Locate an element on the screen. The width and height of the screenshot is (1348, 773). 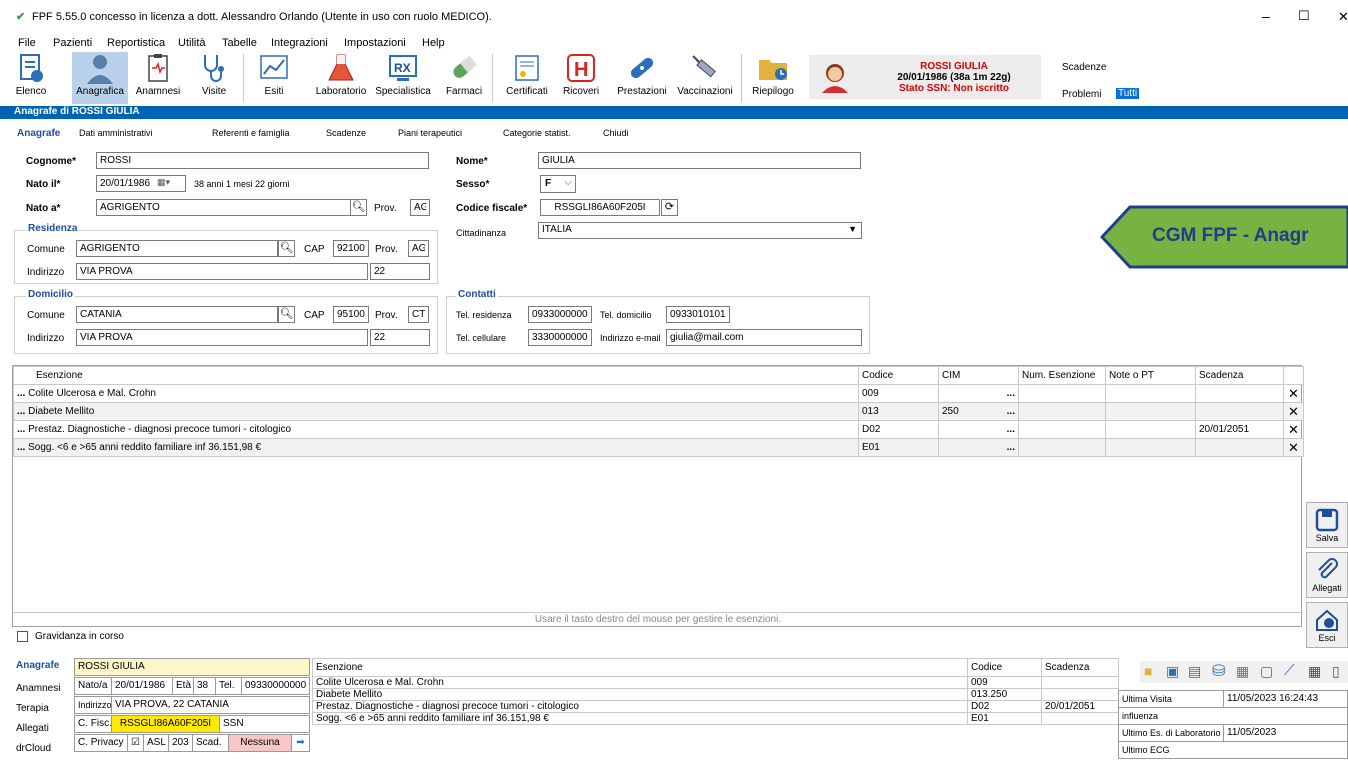
privacy-checkbox: ☑ is located at coordinates (135, 743).